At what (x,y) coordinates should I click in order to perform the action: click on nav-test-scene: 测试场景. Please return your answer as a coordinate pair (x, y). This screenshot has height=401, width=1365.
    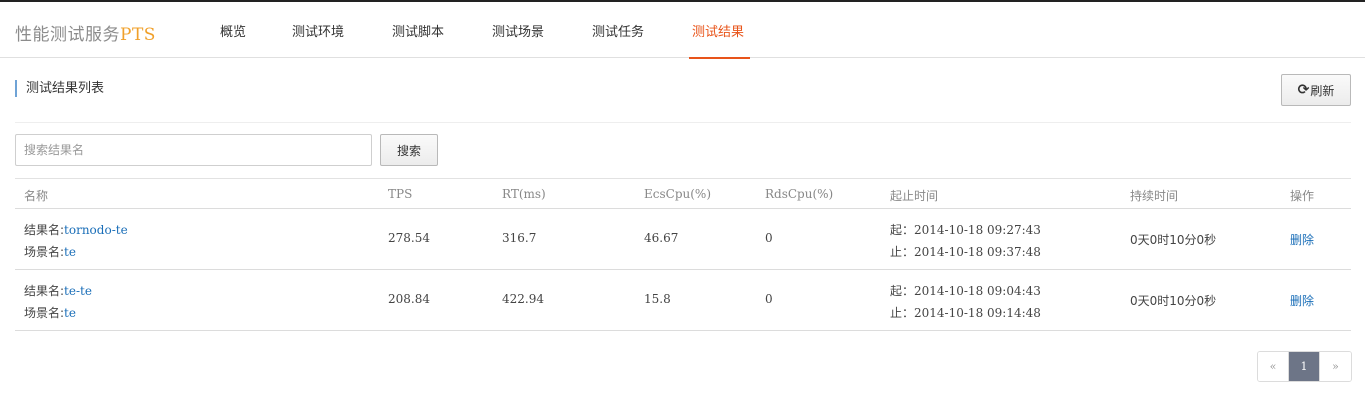
    Looking at the image, I should click on (518, 30).